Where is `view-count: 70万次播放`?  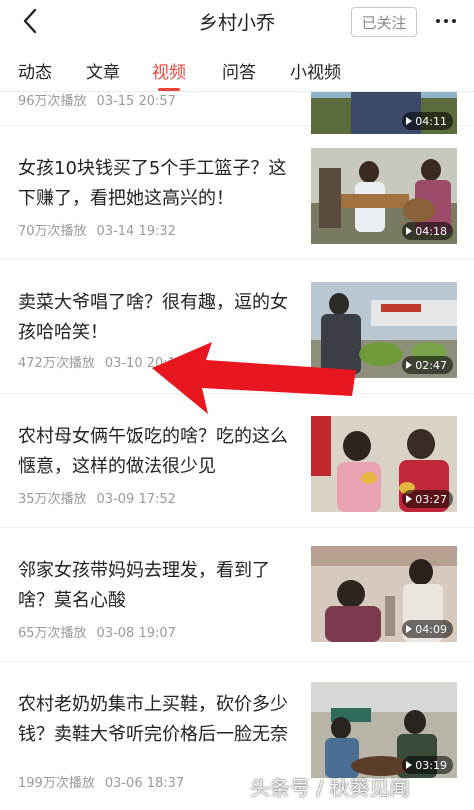
view-count: 70万次播放 is located at coordinates (52, 231).